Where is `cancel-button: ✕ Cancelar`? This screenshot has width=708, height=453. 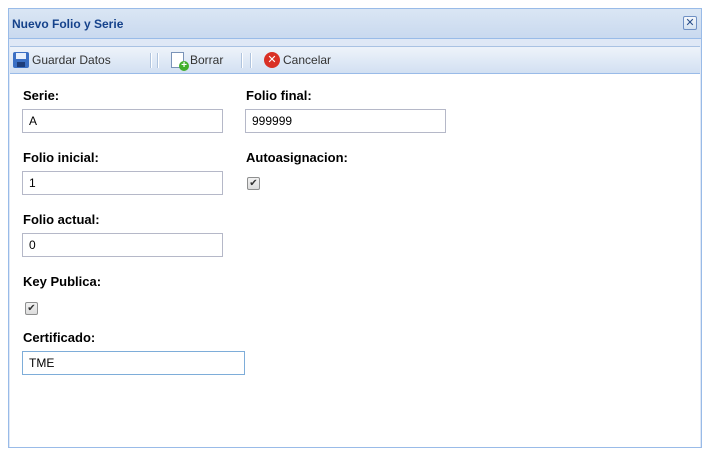
cancel-button: ✕ Cancelar is located at coordinates (297, 60).